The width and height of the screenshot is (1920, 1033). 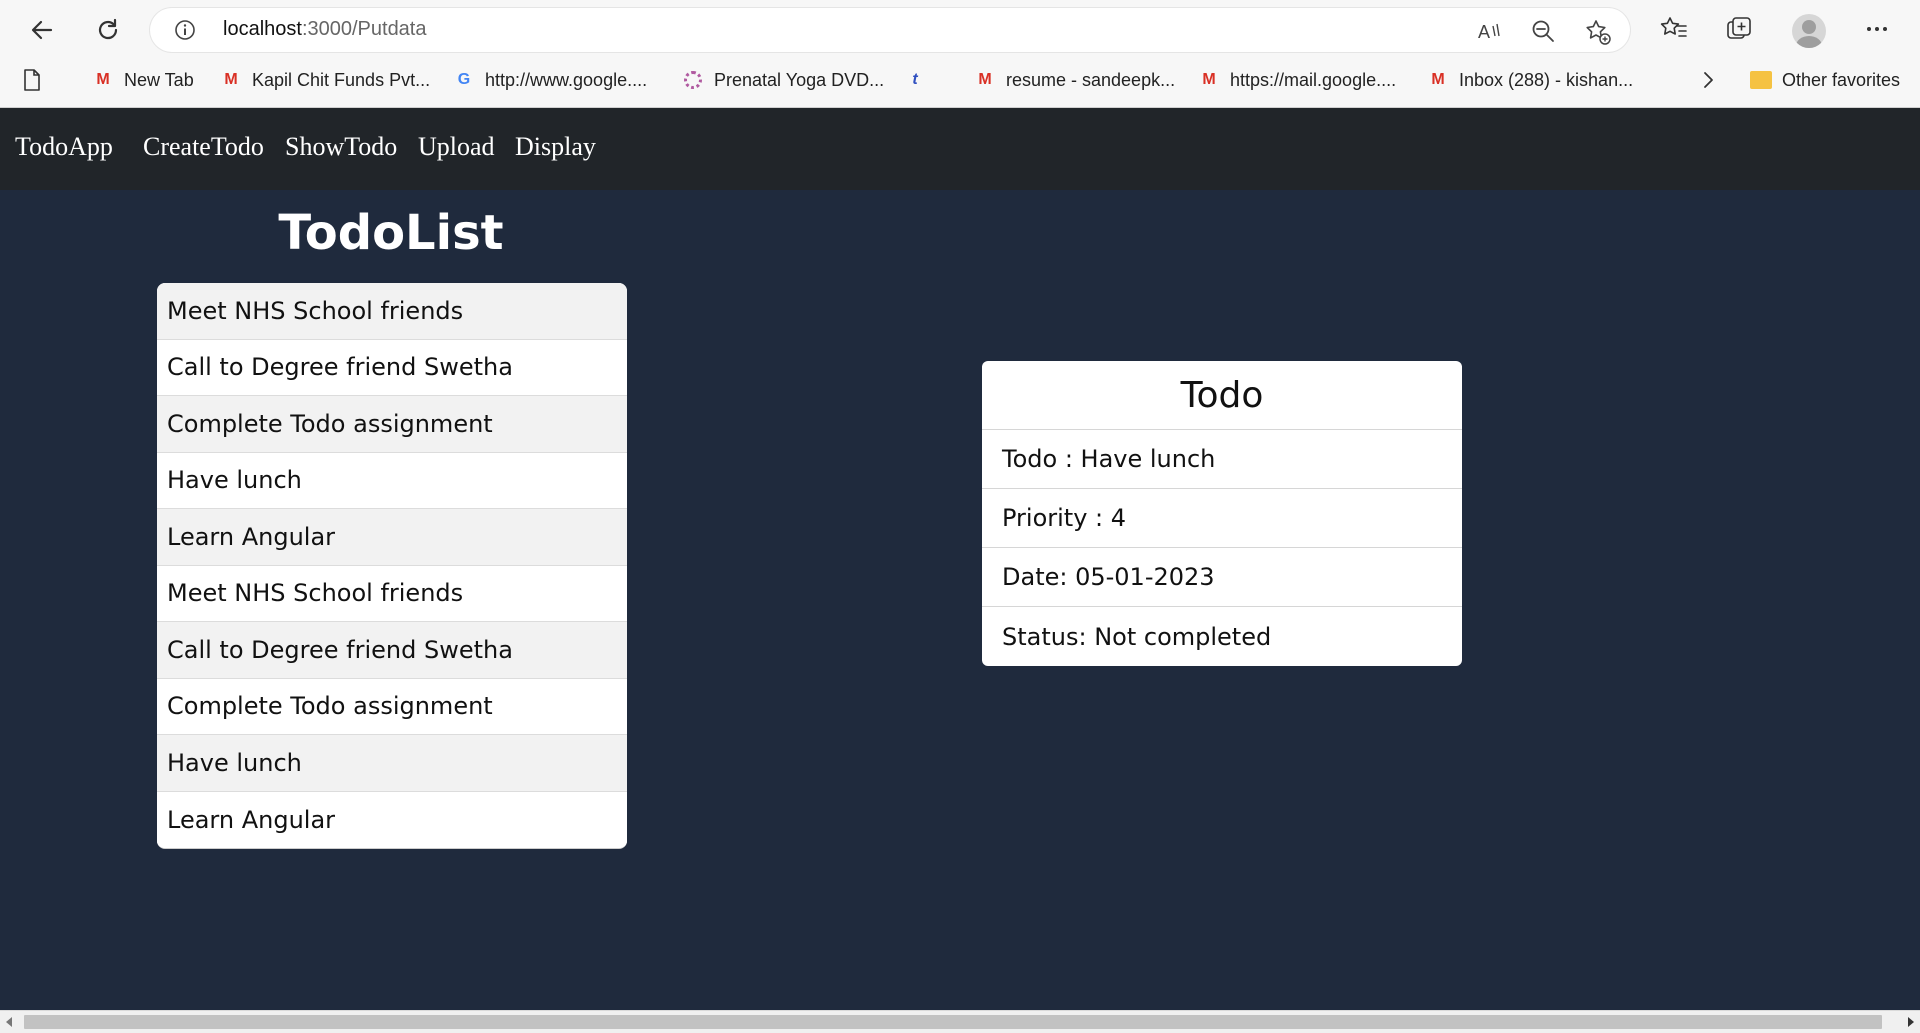 What do you see at coordinates (1222, 518) in the screenshot?
I see `todo-detail-priority: Priority : 4` at bounding box center [1222, 518].